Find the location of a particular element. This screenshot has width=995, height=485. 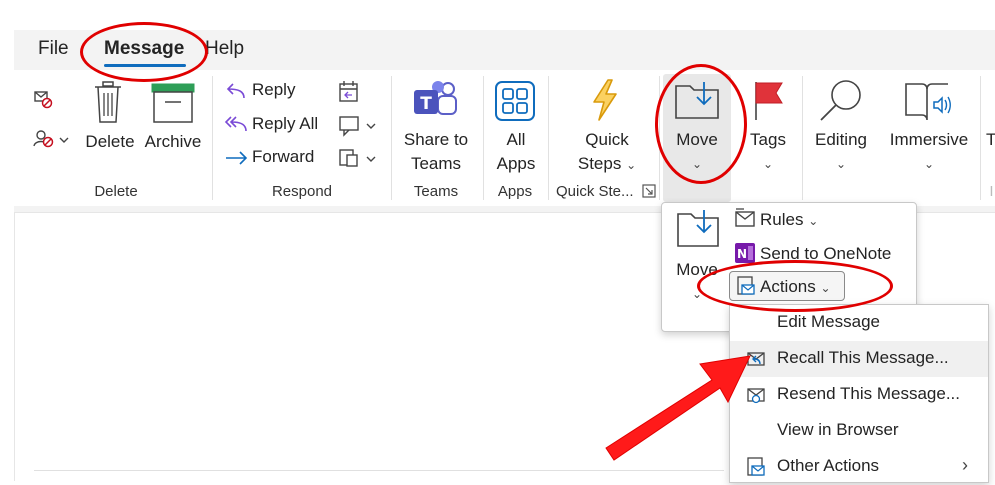

annotation-circle-message-tab is located at coordinates (144, 52).